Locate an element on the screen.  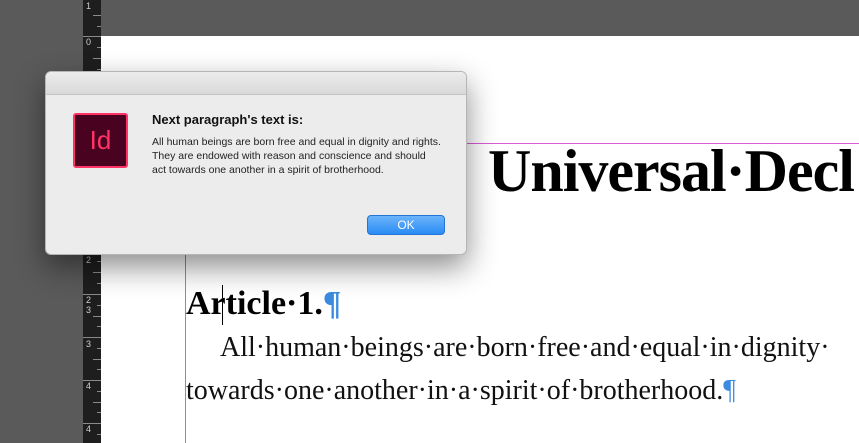
indesign-app-icon: Id is located at coordinates (100, 140).